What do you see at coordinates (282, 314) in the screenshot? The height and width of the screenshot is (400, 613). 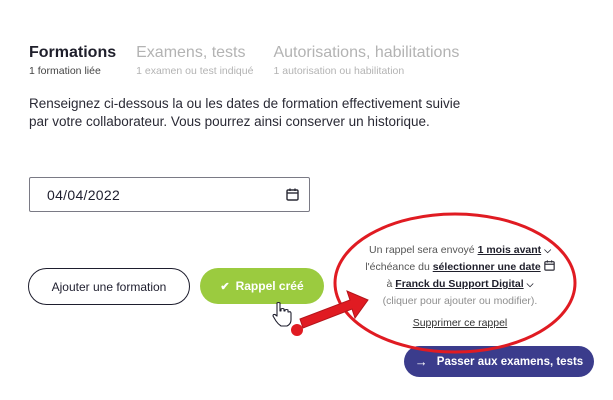 I see `hand-cursor-icon` at bounding box center [282, 314].